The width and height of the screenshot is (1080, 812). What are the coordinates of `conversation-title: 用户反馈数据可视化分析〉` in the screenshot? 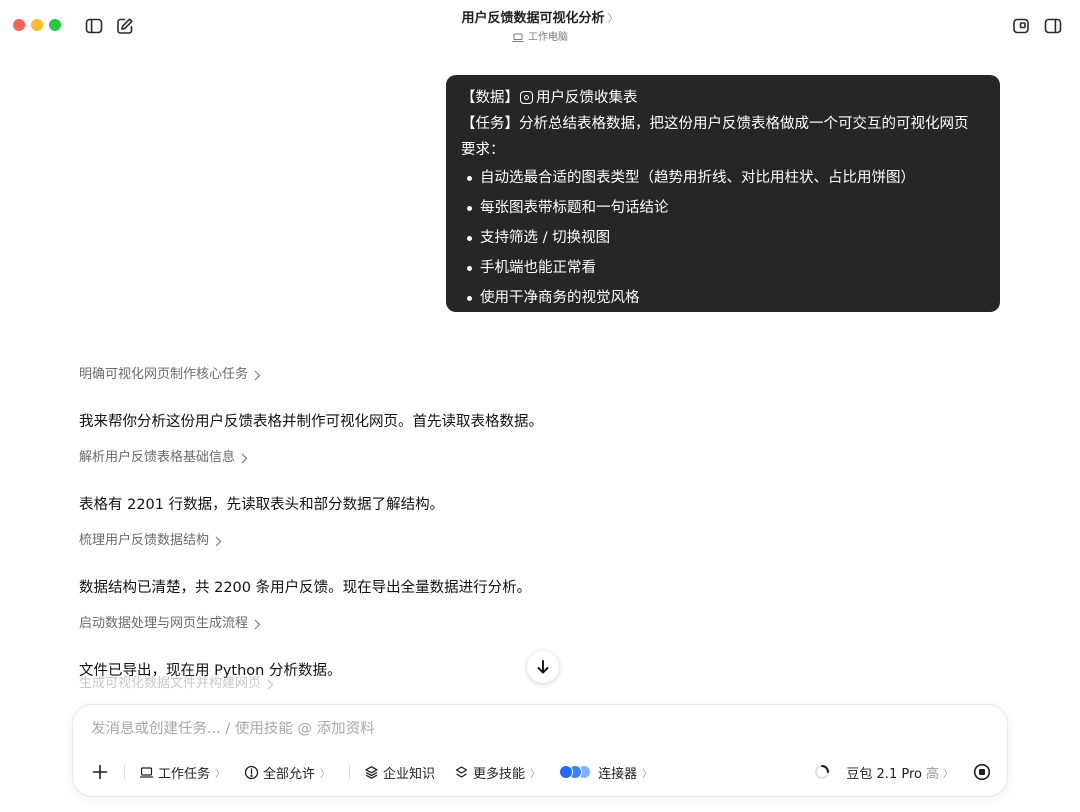 It's located at (540, 19).